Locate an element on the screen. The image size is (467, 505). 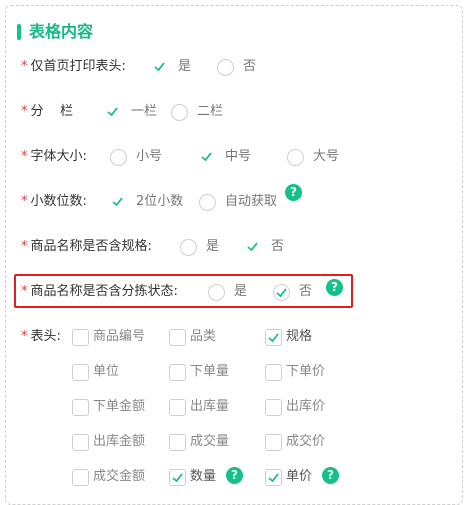
section-header: 表格内容 is located at coordinates (55, 32).